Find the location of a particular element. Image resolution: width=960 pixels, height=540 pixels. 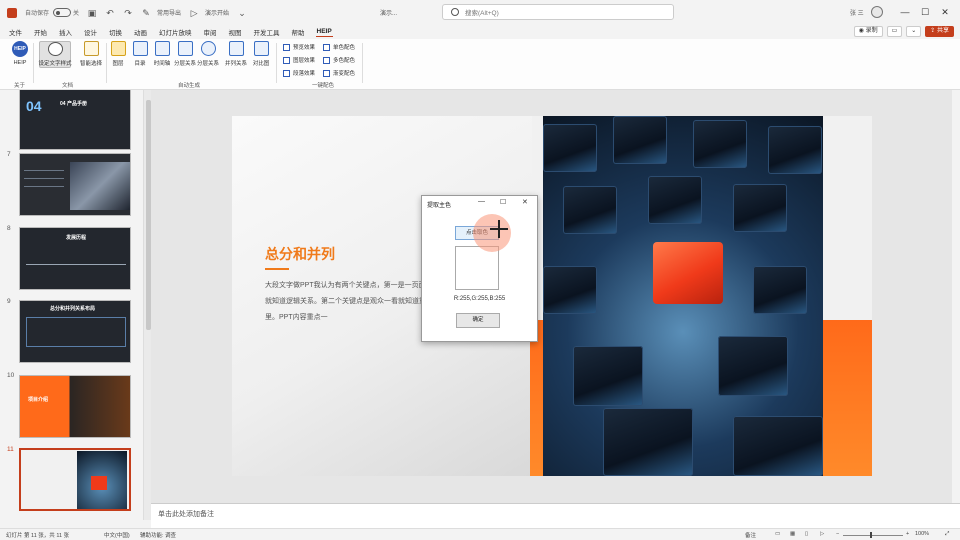

layer-button: 图层 is located at coordinates (118, 54).